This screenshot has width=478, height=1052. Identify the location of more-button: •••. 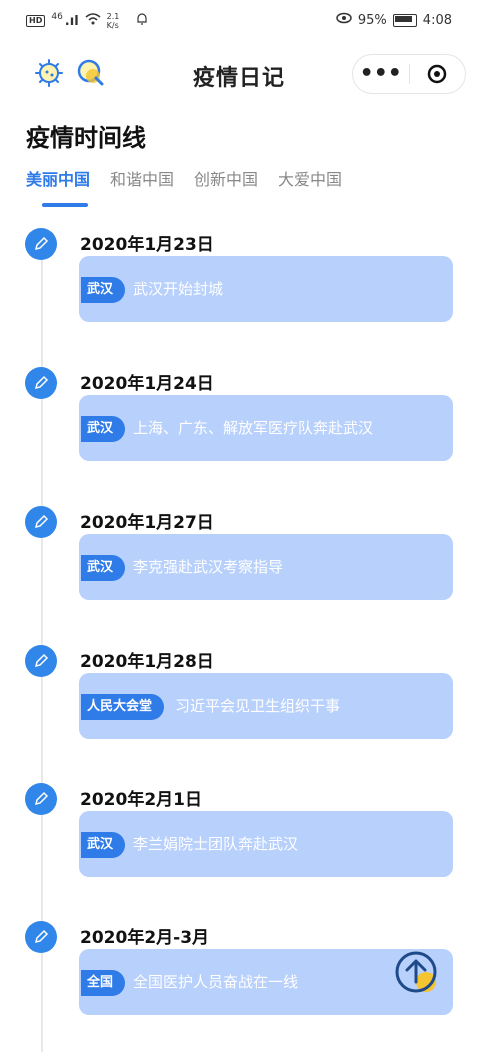
(381, 74).